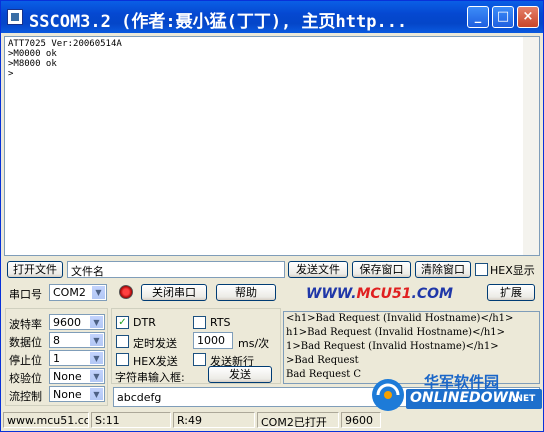 The image size is (544, 432). What do you see at coordinates (443, 269) in the screenshot?
I see `clear-window-button: 清除窗口` at bounding box center [443, 269].